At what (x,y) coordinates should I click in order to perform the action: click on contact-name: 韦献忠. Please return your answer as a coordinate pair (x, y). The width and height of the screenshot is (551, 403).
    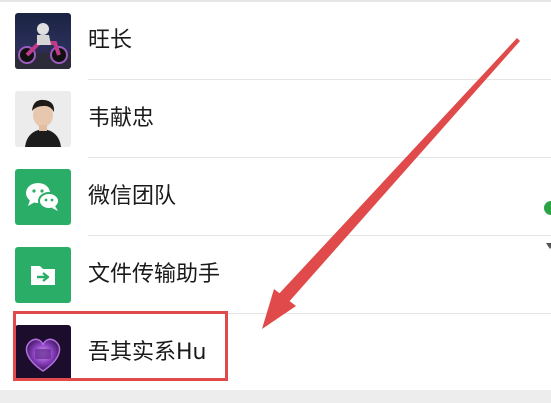
    Looking at the image, I should click on (121, 118).